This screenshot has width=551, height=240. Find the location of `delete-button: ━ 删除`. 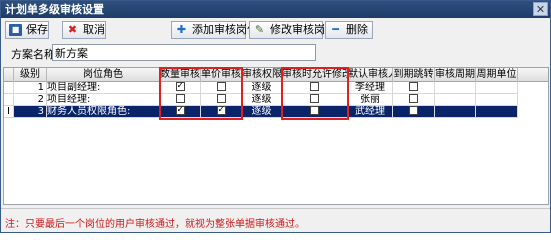

delete-button: ━ 删除 is located at coordinates (349, 30).